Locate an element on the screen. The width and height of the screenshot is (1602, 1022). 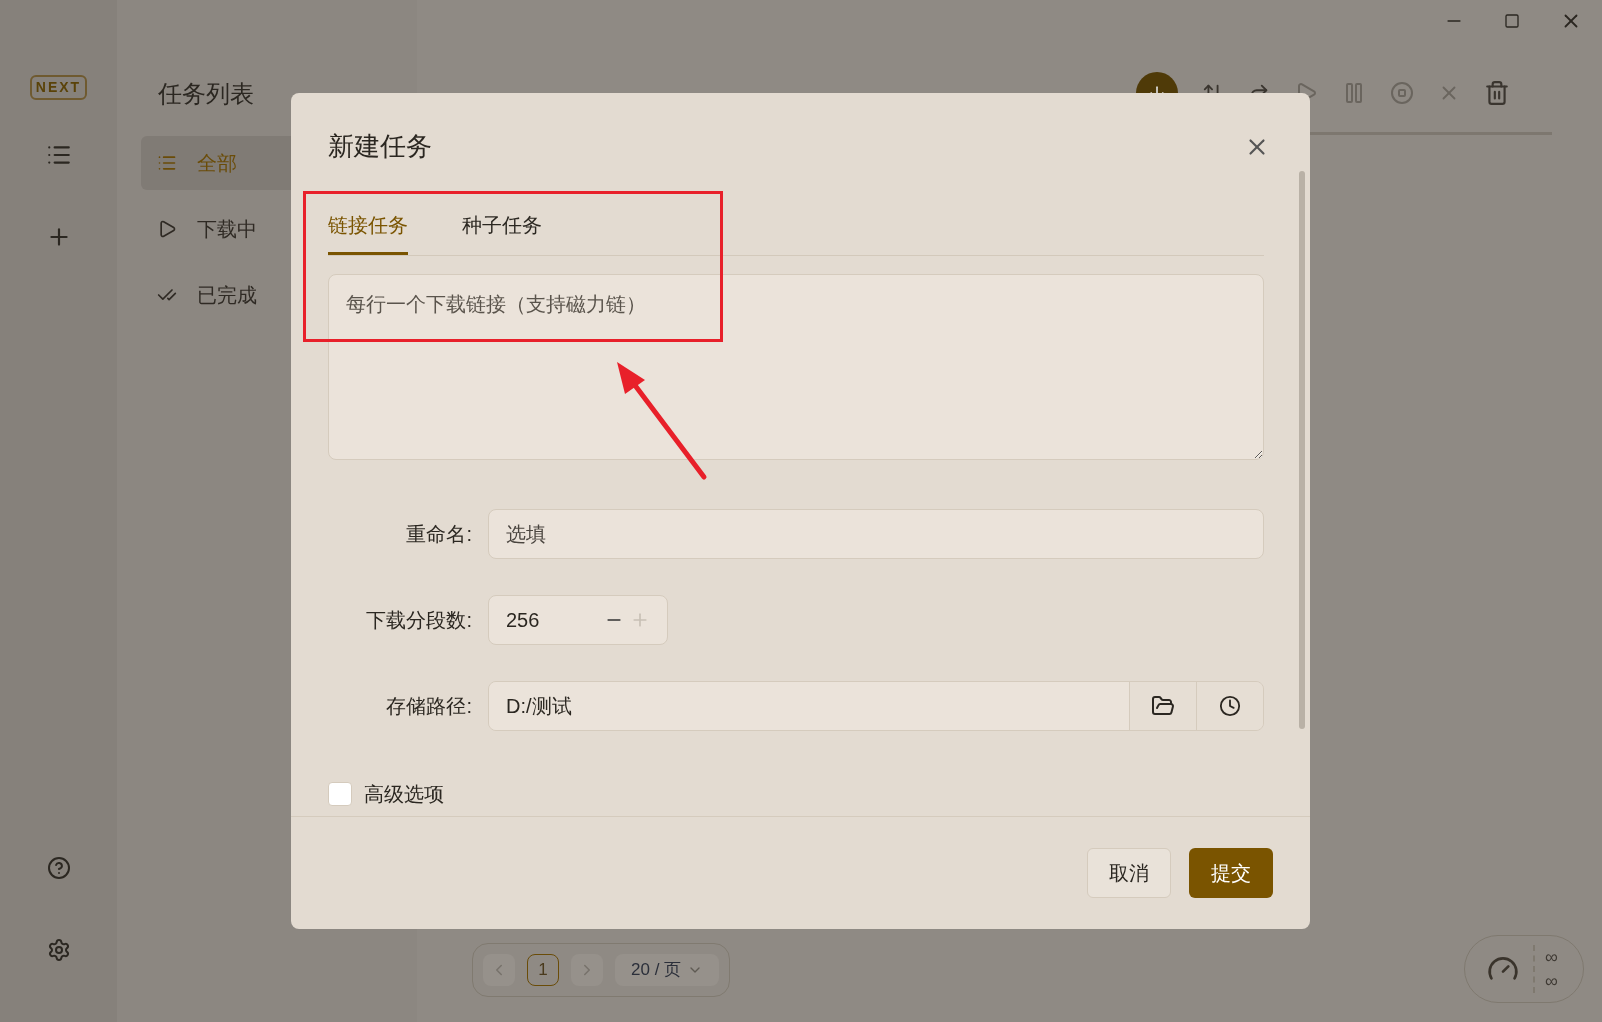
sidebar-title: 任务列表 is located at coordinates (206, 94).